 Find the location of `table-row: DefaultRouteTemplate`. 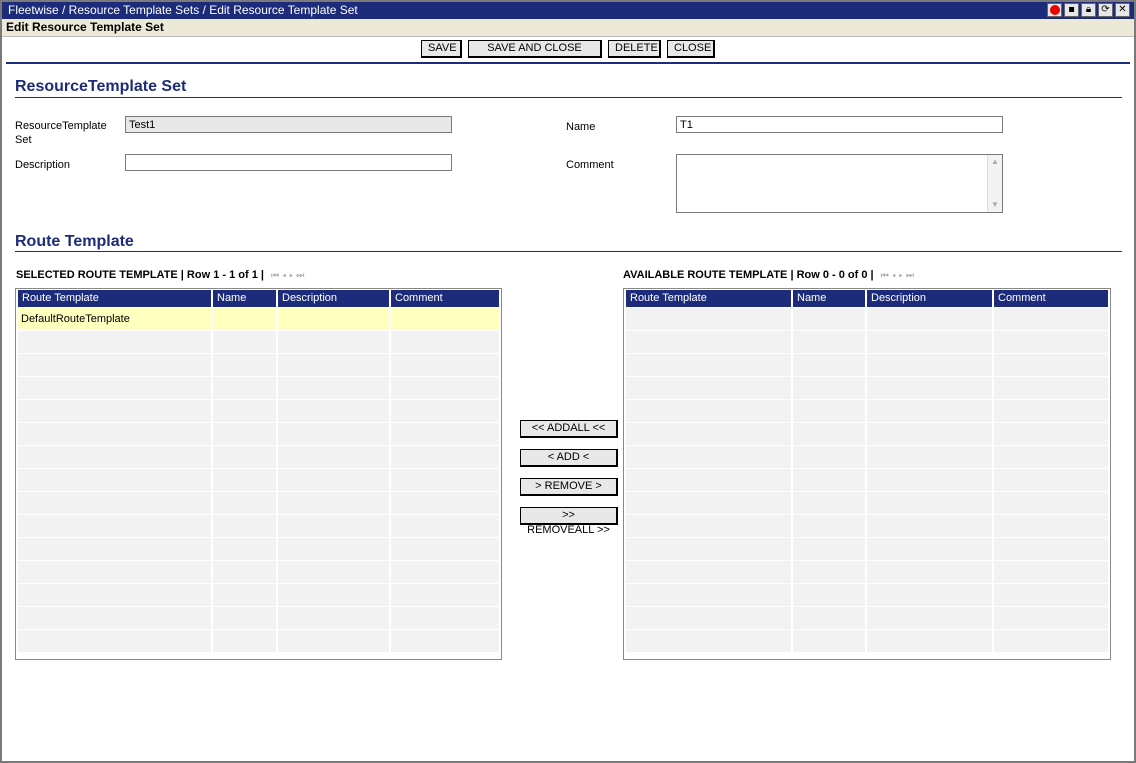

table-row: DefaultRouteTemplate is located at coordinates (258, 319).